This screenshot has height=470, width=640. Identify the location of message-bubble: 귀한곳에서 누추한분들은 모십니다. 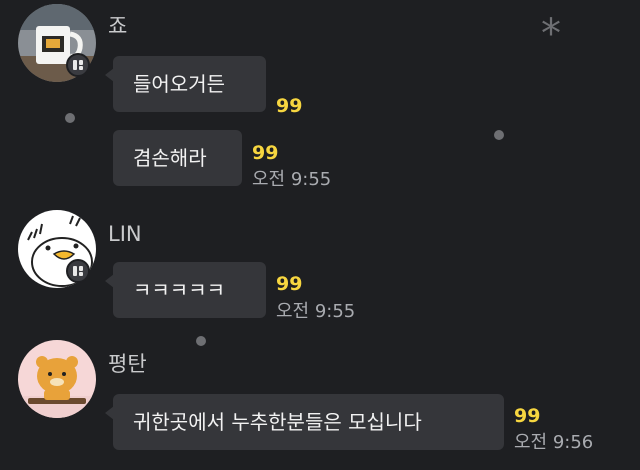
(304, 422).